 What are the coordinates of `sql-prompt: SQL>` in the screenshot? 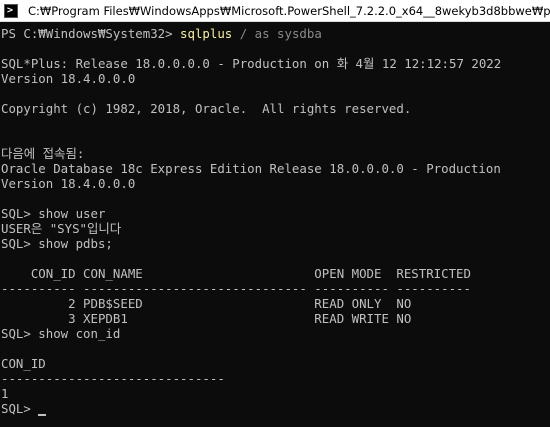 It's located at (20, 408).